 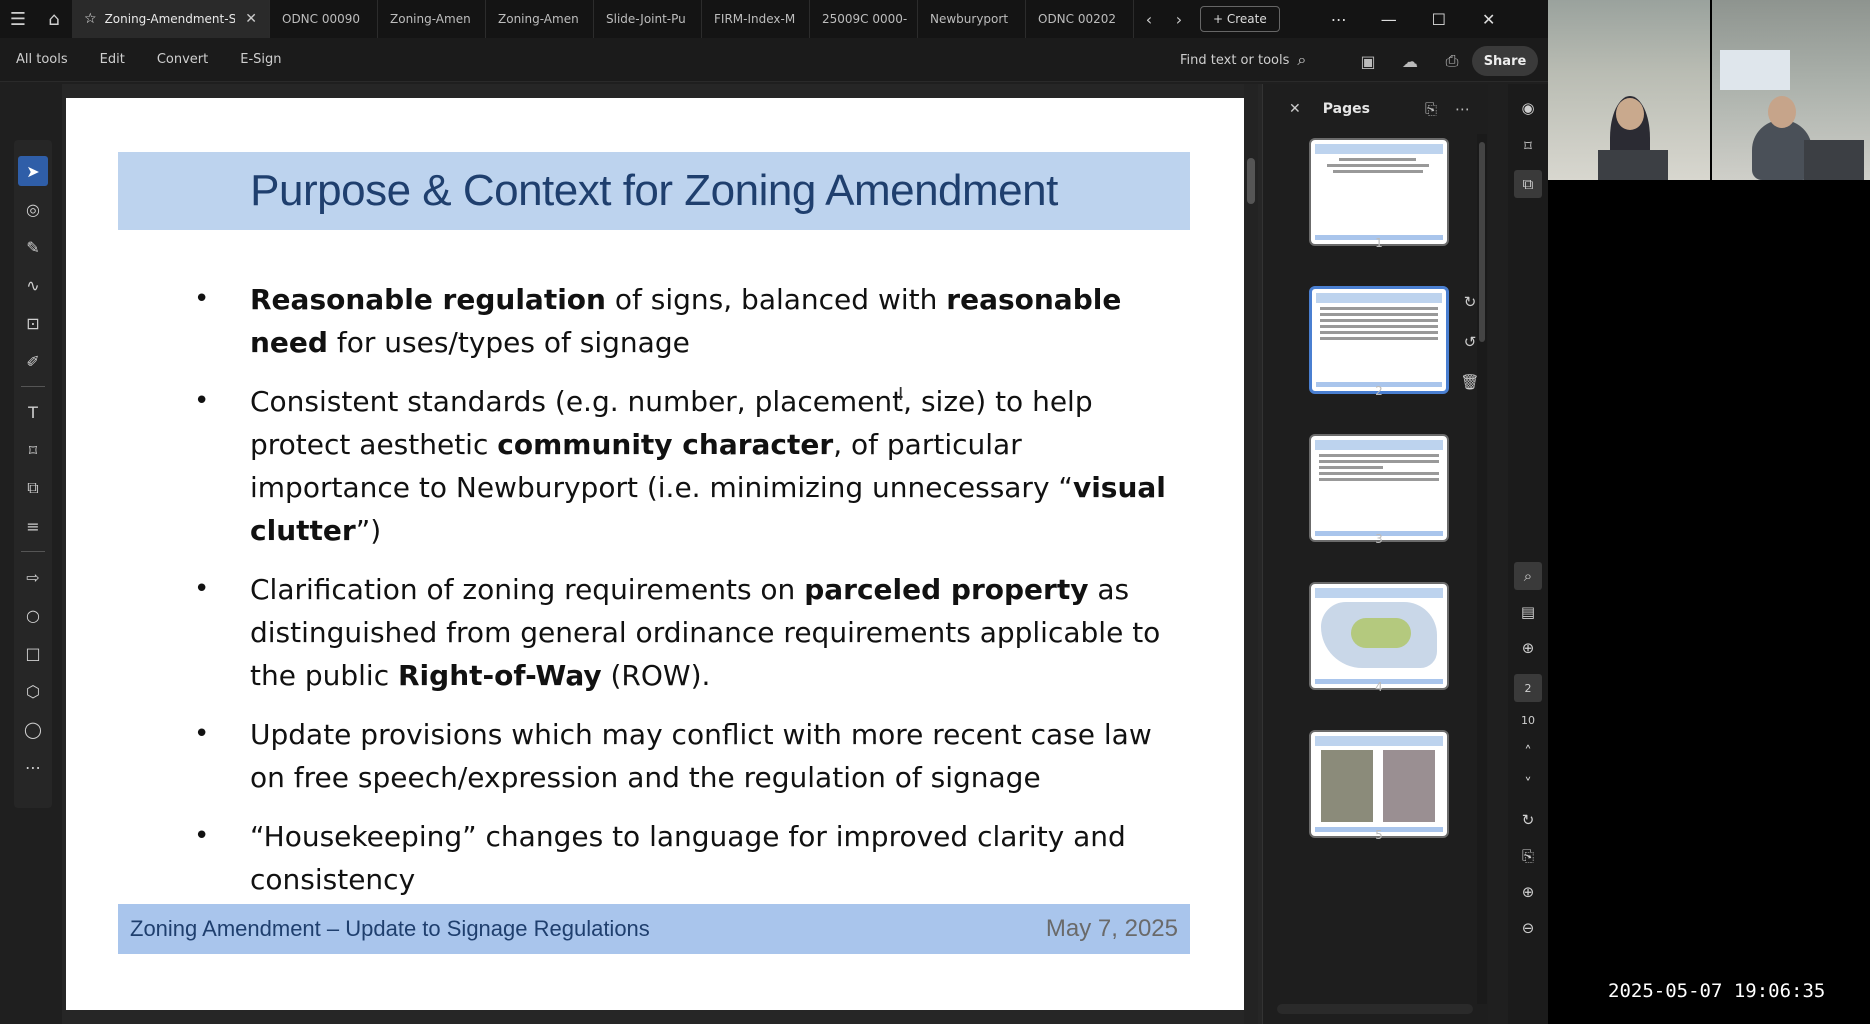 I want to click on menu-all-tools: All tools, so click(x=42, y=59).